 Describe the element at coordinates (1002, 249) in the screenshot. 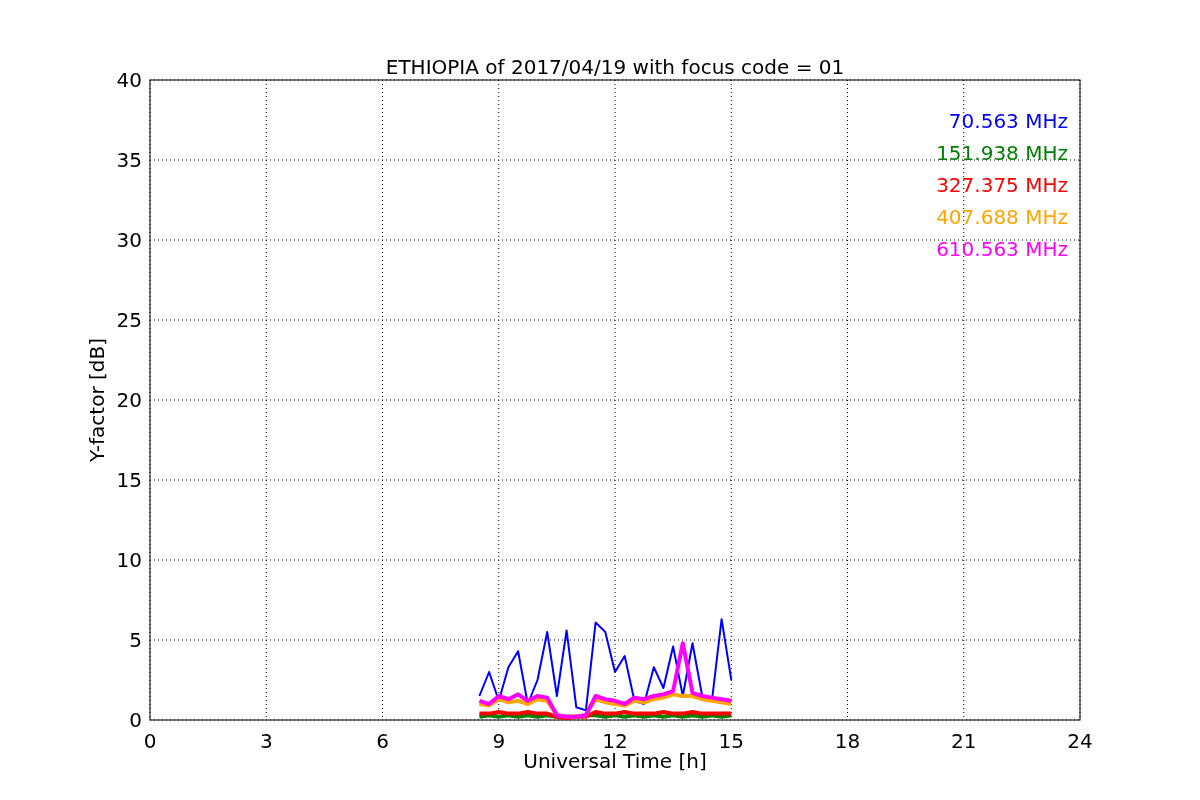

I see `legend-label: 610.563 MHz` at that location.